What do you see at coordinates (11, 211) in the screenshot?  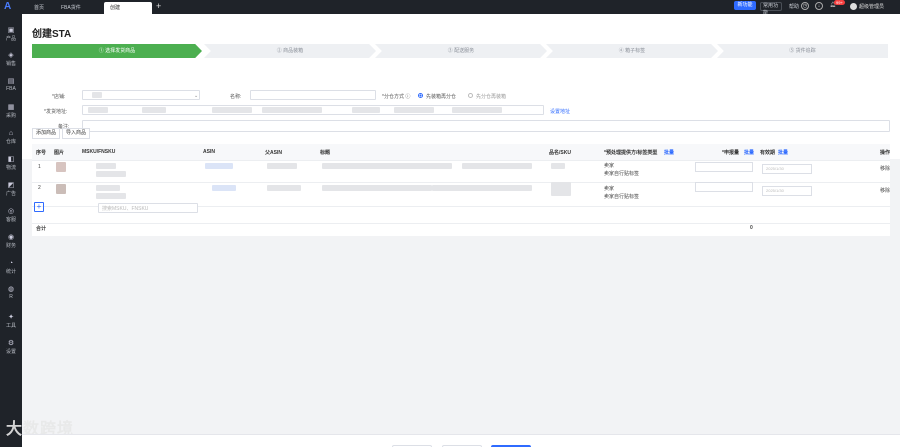 I see `support-icon: ◎` at bounding box center [11, 211].